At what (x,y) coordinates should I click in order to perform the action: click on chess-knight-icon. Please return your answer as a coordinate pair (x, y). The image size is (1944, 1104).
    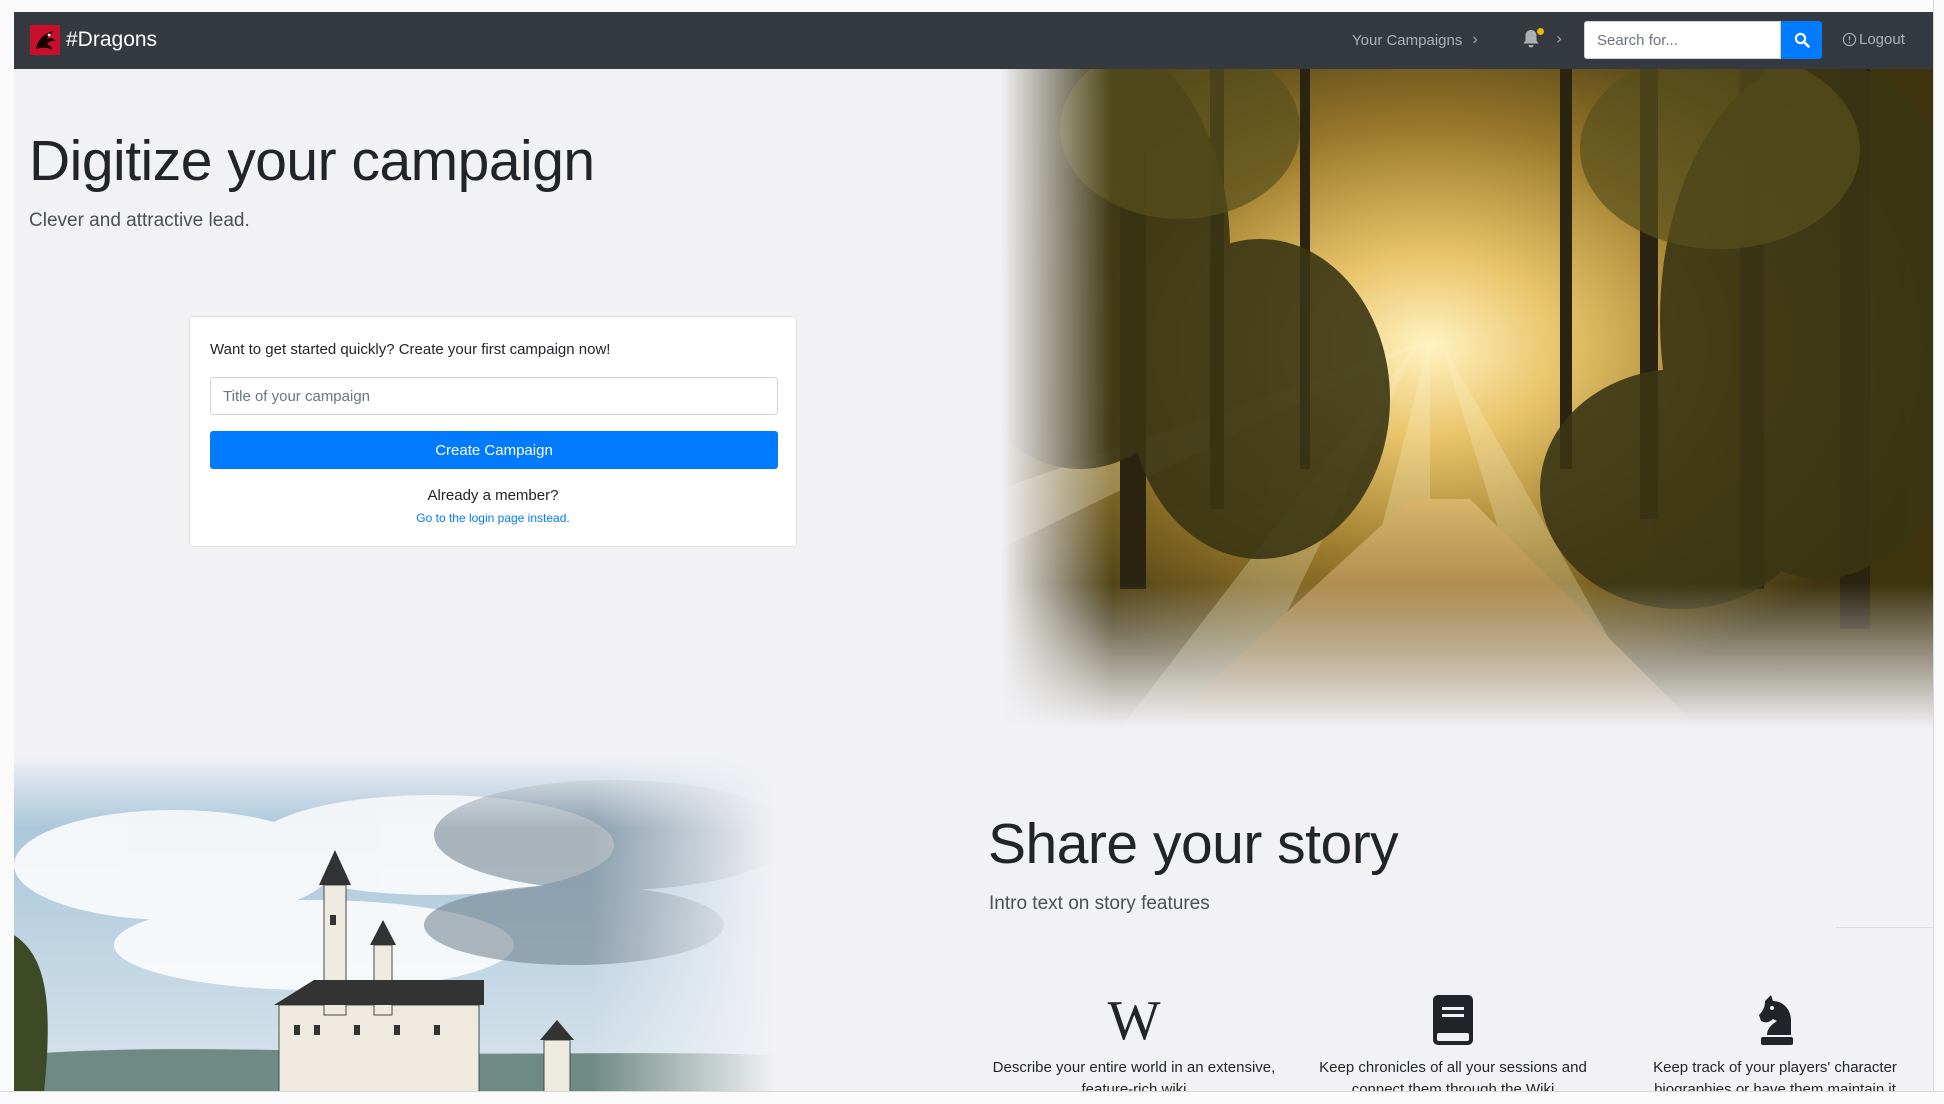
    Looking at the image, I should click on (1776, 1020).